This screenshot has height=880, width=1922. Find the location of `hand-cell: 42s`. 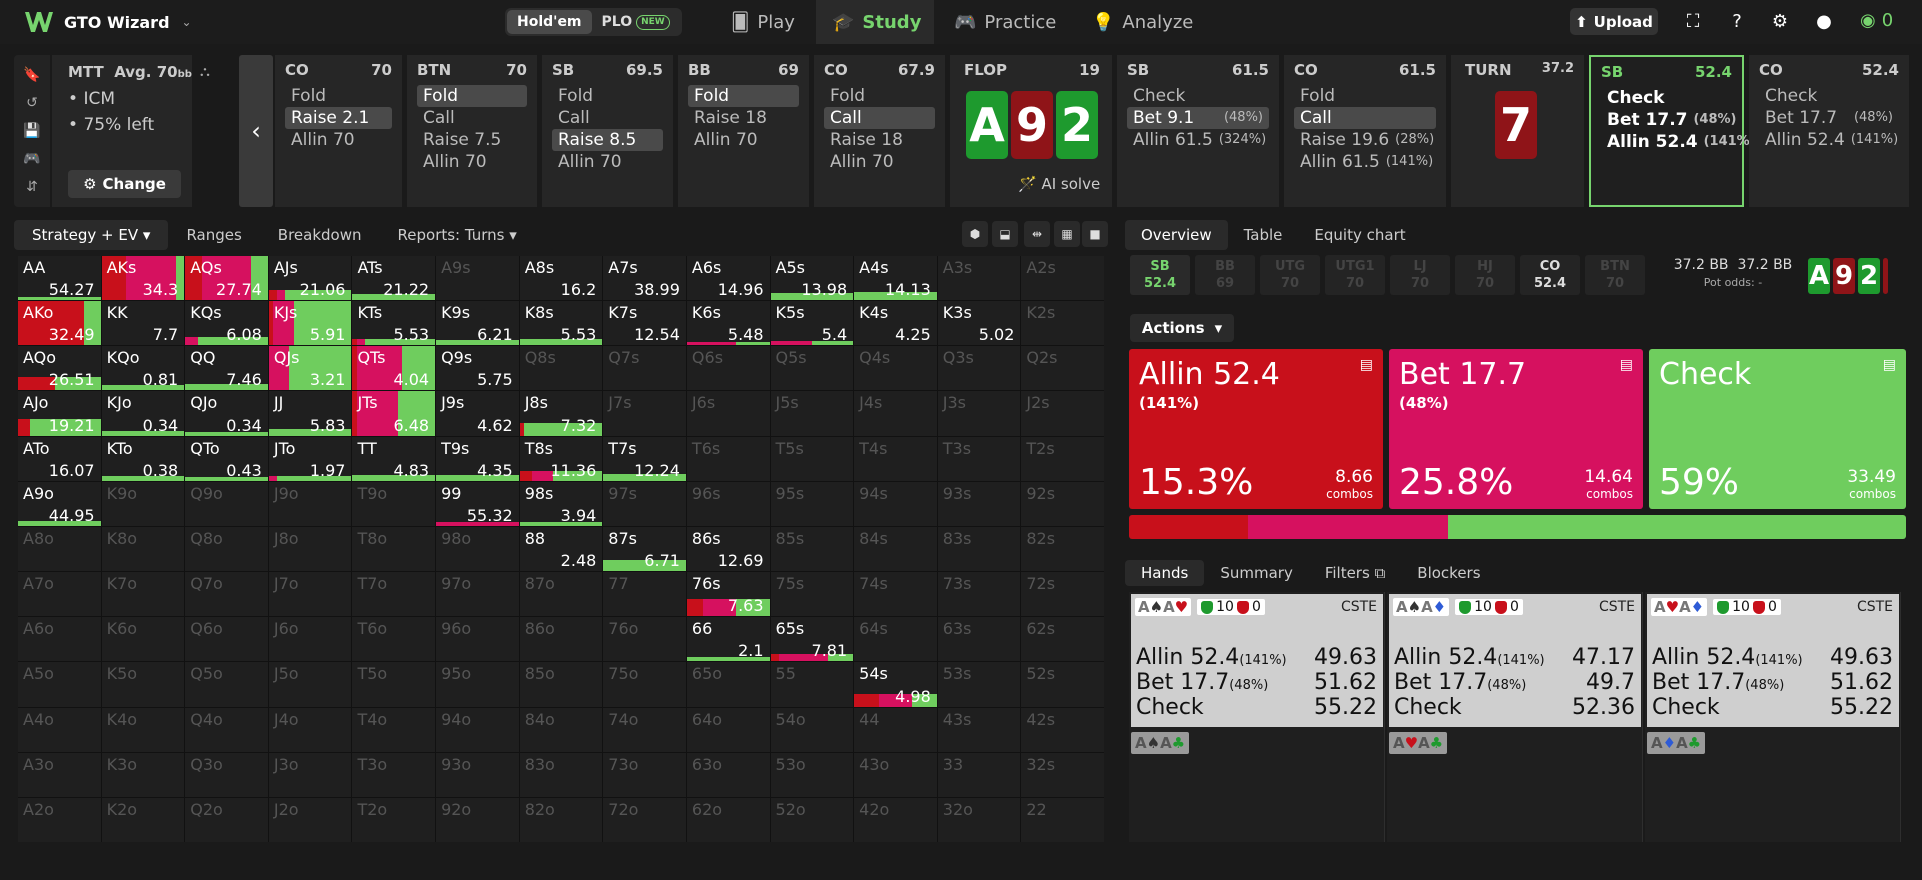

hand-cell: 42s is located at coordinates (1062, 729).